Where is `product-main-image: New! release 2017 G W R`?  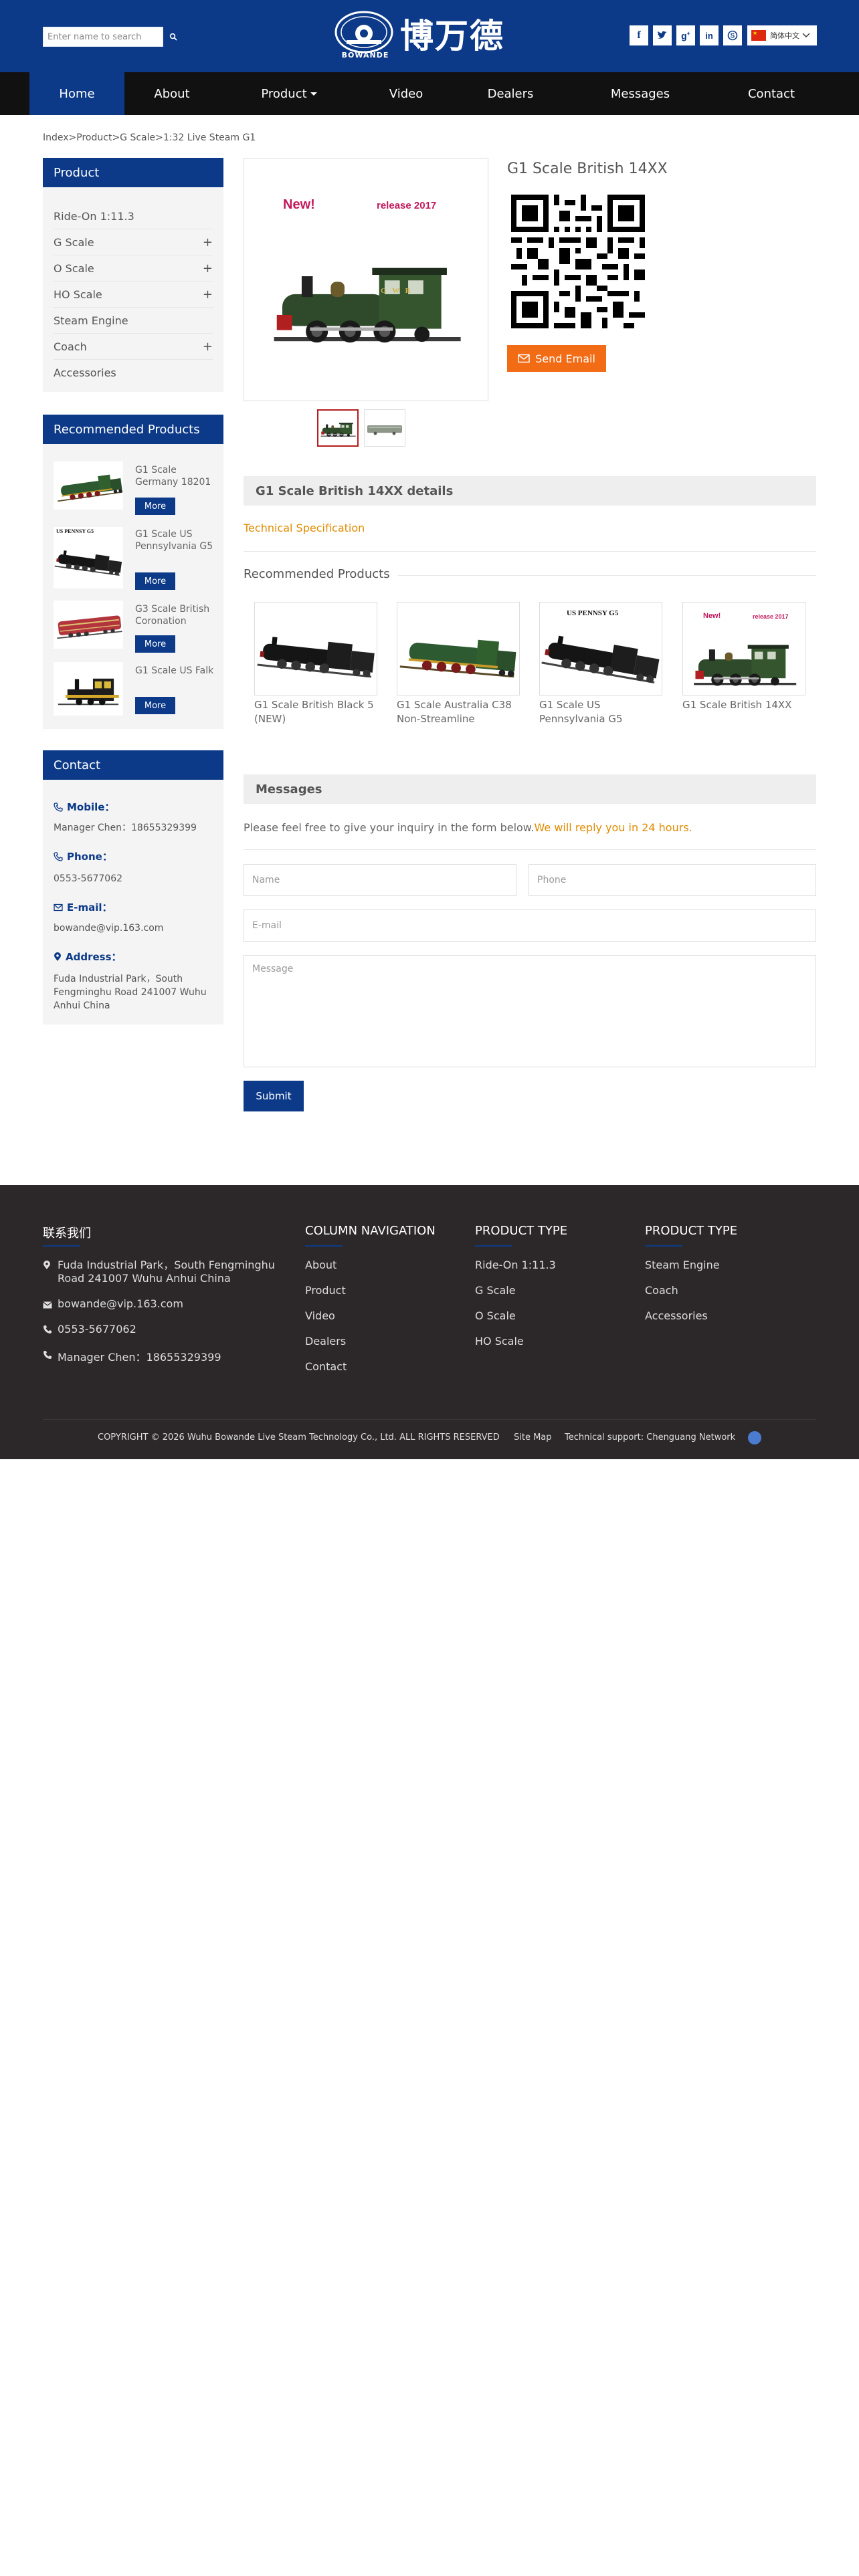 product-main-image: New! release 2017 G W R is located at coordinates (366, 279).